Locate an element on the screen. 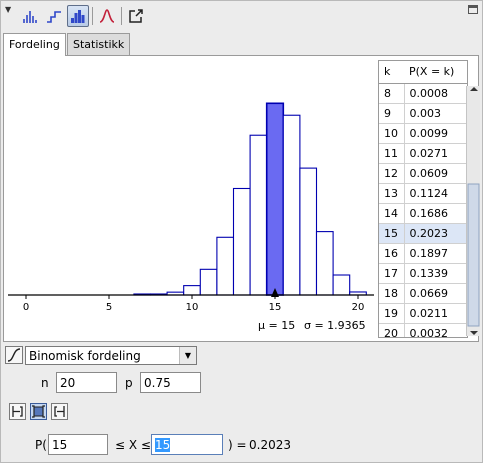  distribution-select: Binomisk fordeling ▼ is located at coordinates (111, 355).